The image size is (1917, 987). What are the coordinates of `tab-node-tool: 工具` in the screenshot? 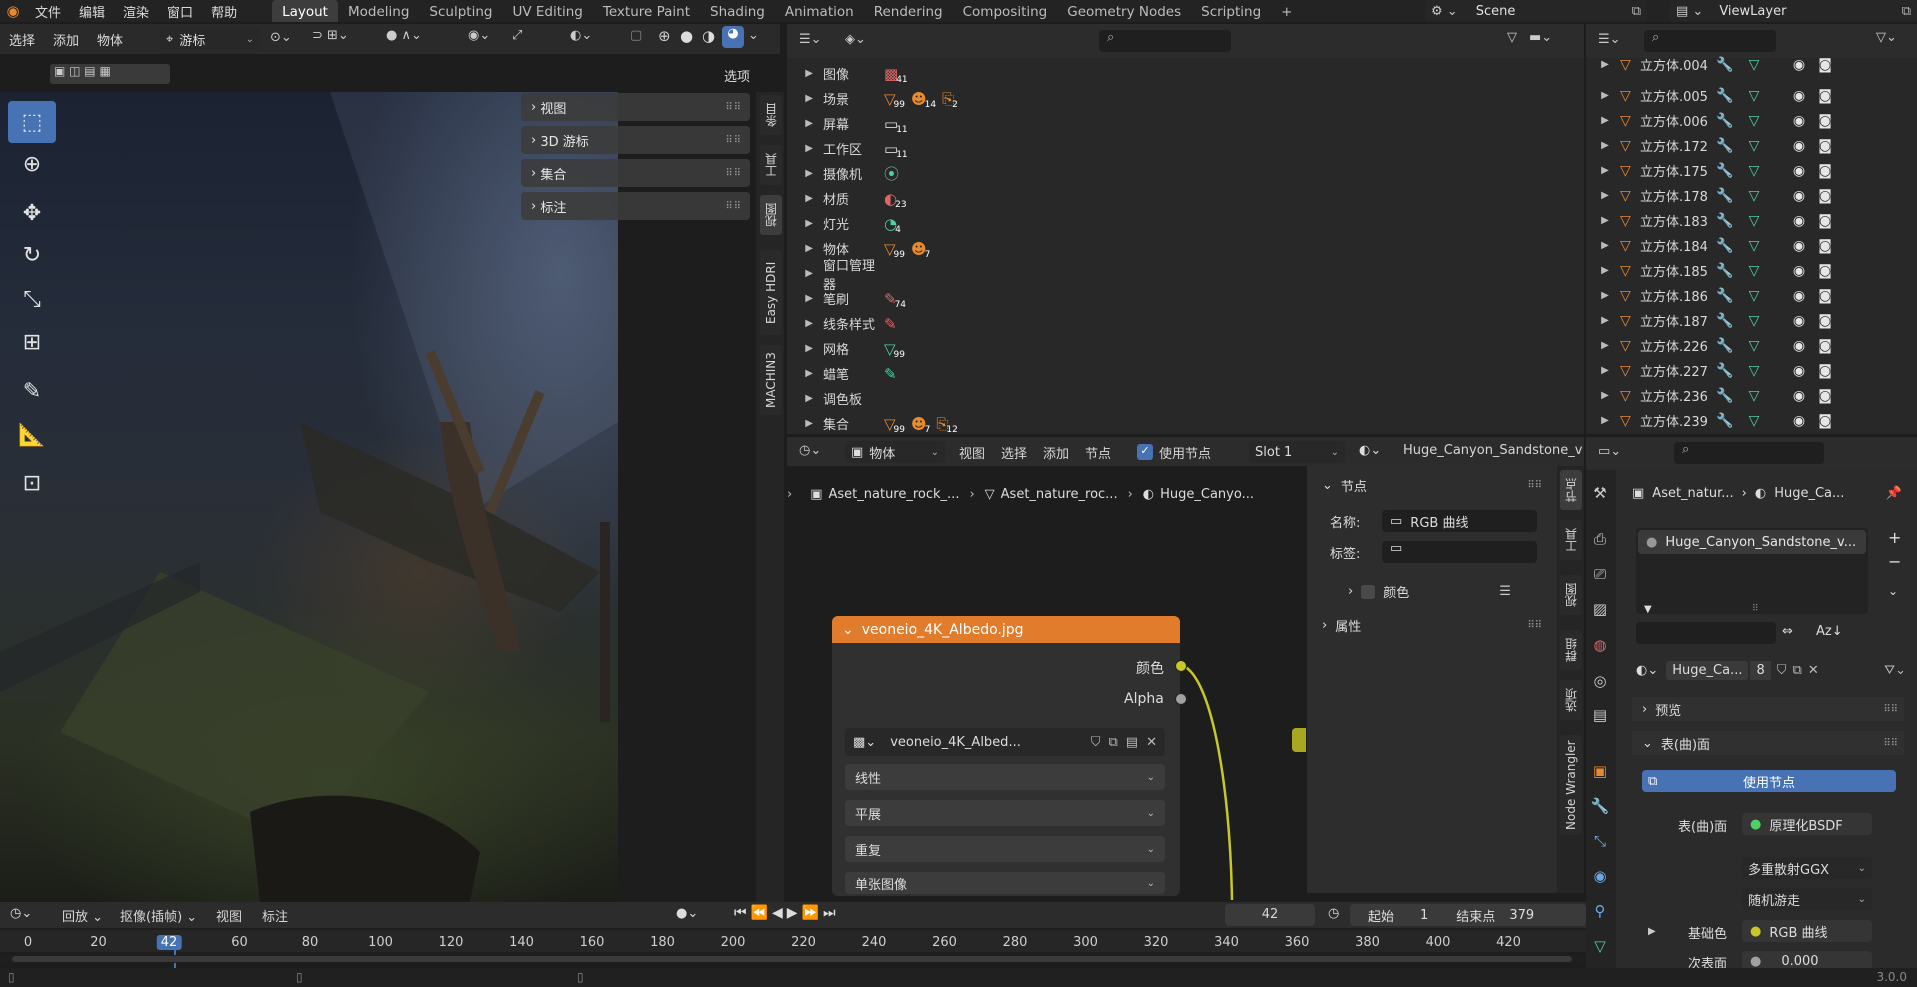 It's located at (1571, 540).